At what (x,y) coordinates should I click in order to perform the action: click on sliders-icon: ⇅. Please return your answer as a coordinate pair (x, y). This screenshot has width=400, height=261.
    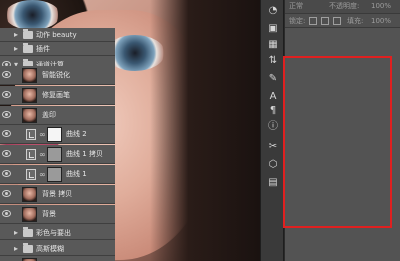
    Looking at the image, I should click on (273, 61).